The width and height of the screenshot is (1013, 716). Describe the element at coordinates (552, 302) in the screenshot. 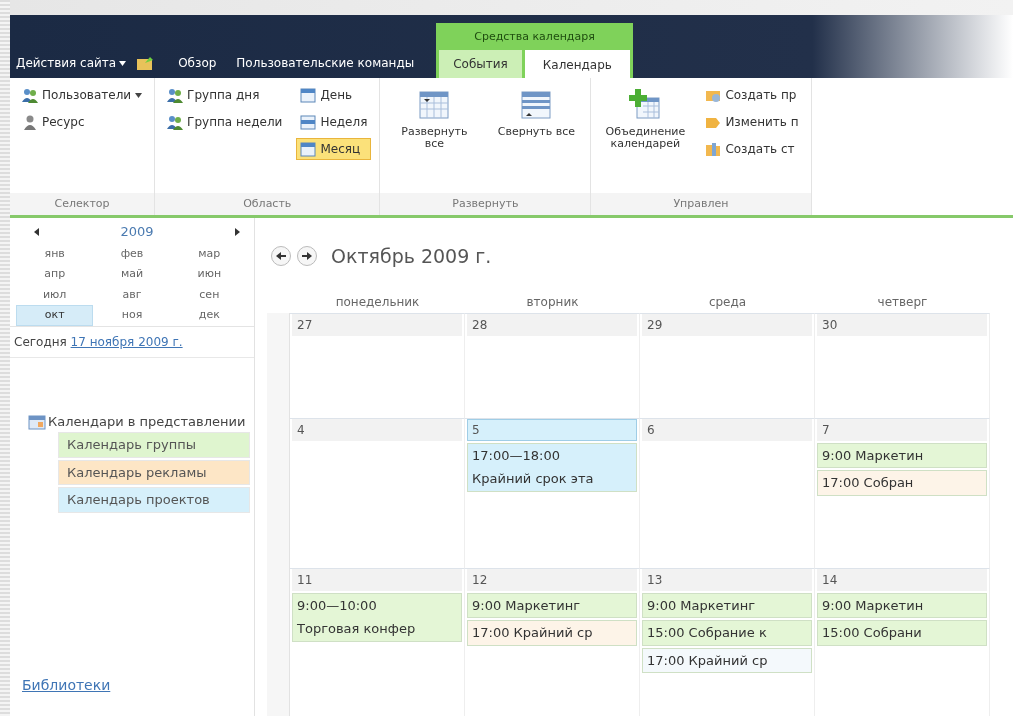

I see `weekday-header: вторник` at that location.